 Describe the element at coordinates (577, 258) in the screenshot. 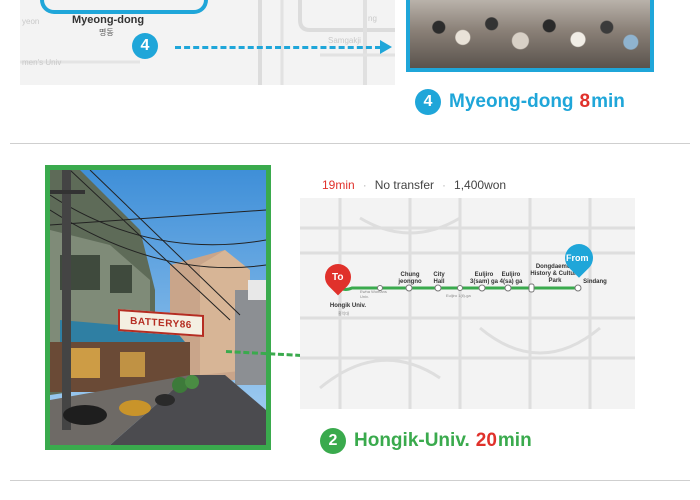

I see `pin-label-from: From` at that location.